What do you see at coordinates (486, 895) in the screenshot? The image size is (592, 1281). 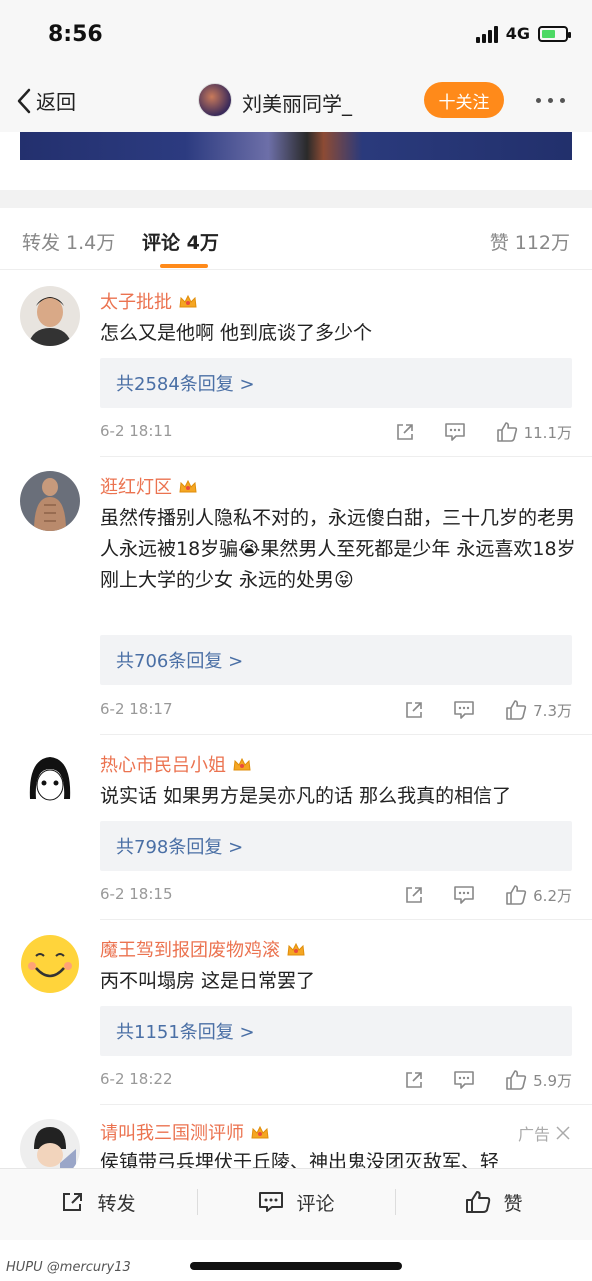 I see `comment-actions: 6.2万` at bounding box center [486, 895].